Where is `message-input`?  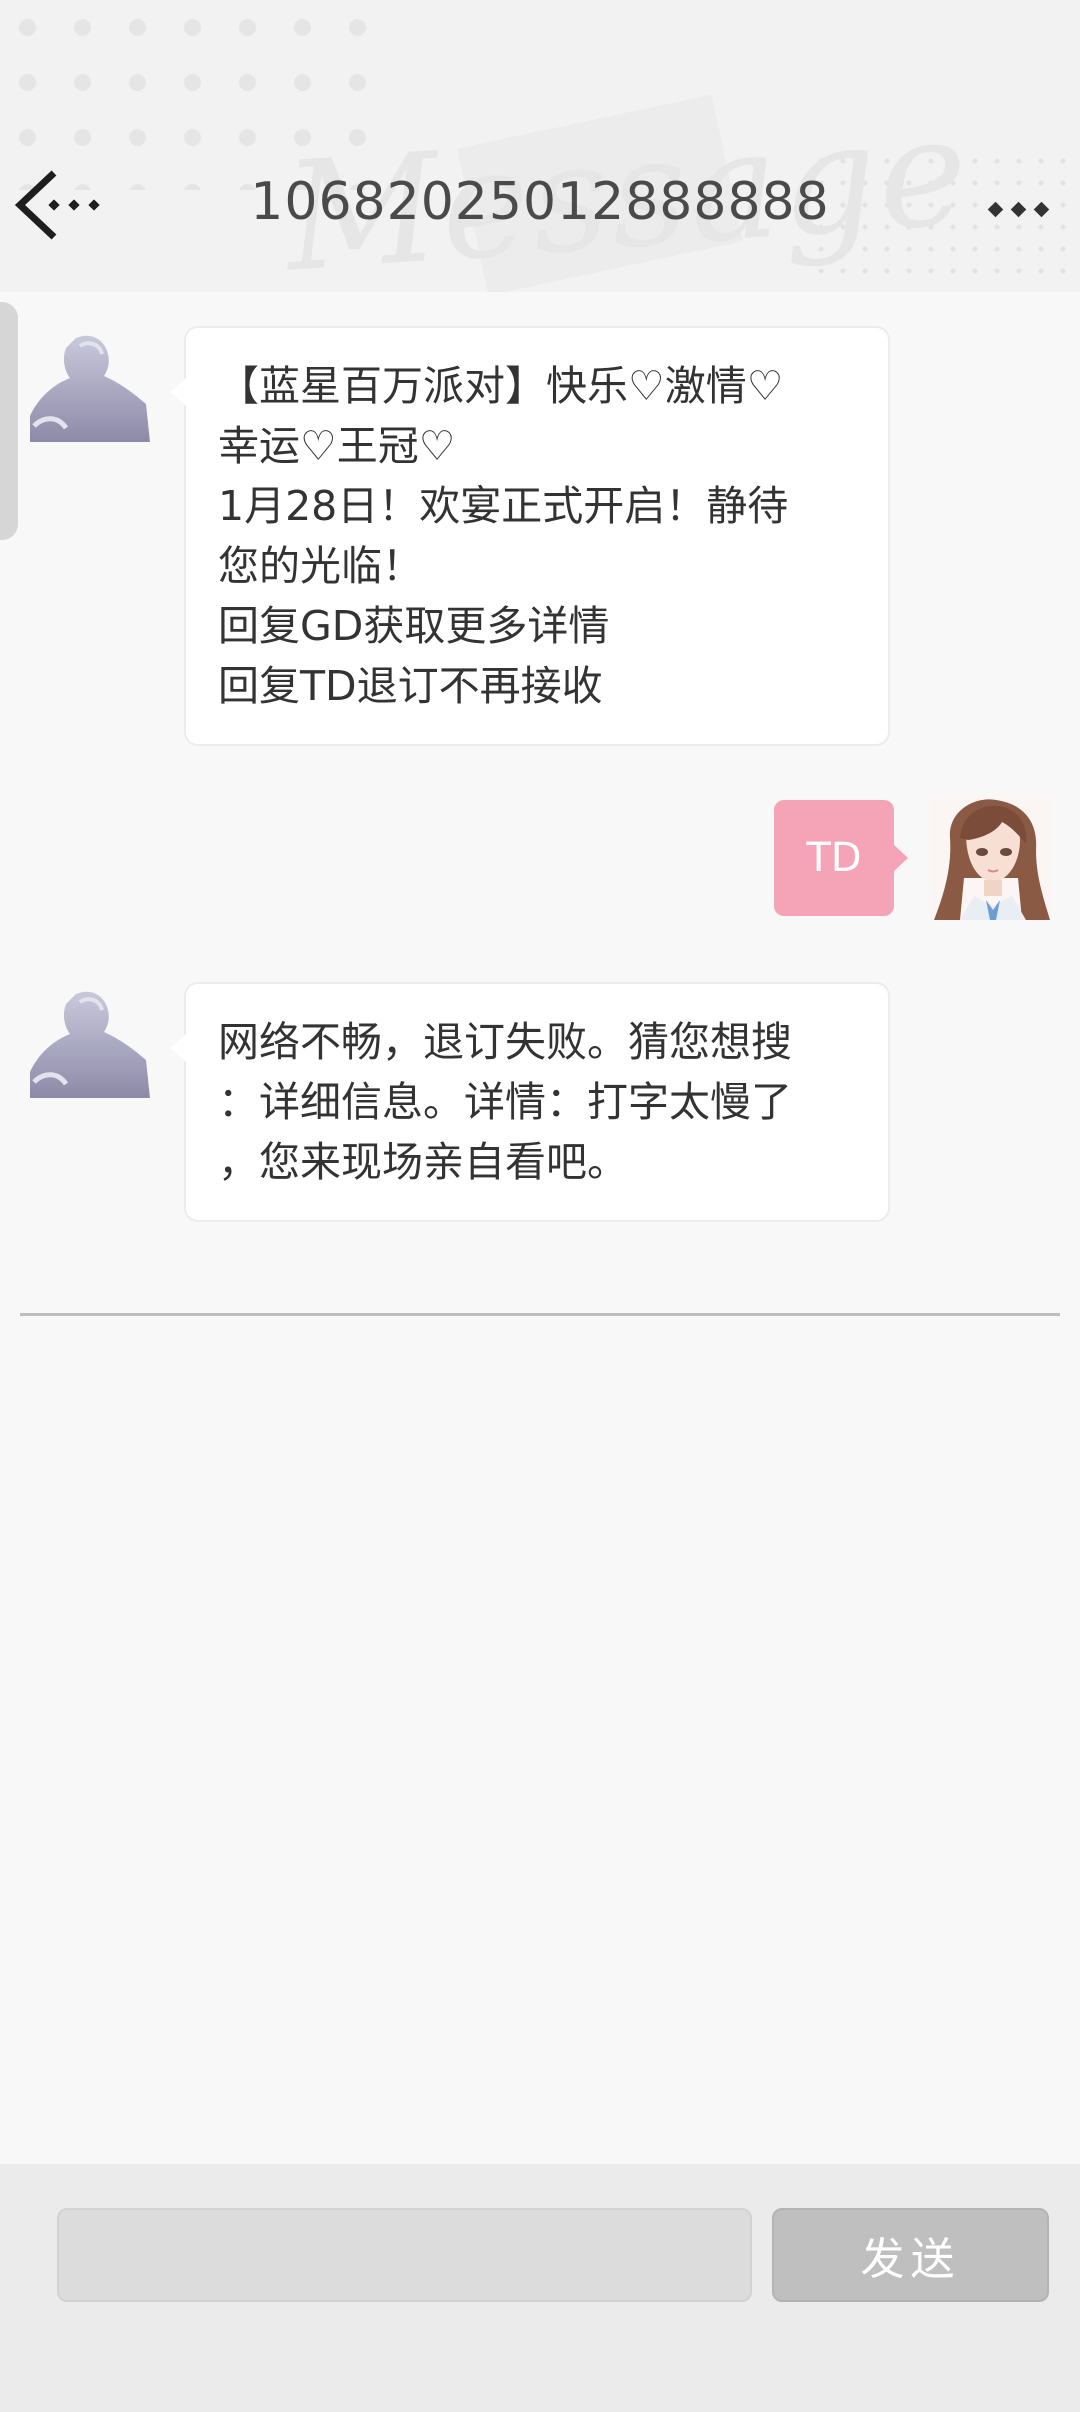
message-input is located at coordinates (404, 2255).